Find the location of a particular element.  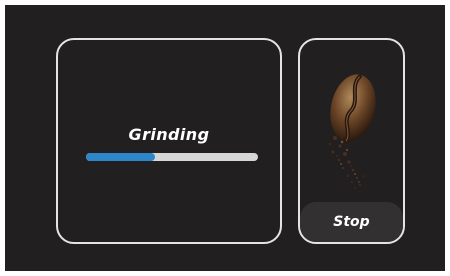

grinding-progress-bar is located at coordinates (172, 157).